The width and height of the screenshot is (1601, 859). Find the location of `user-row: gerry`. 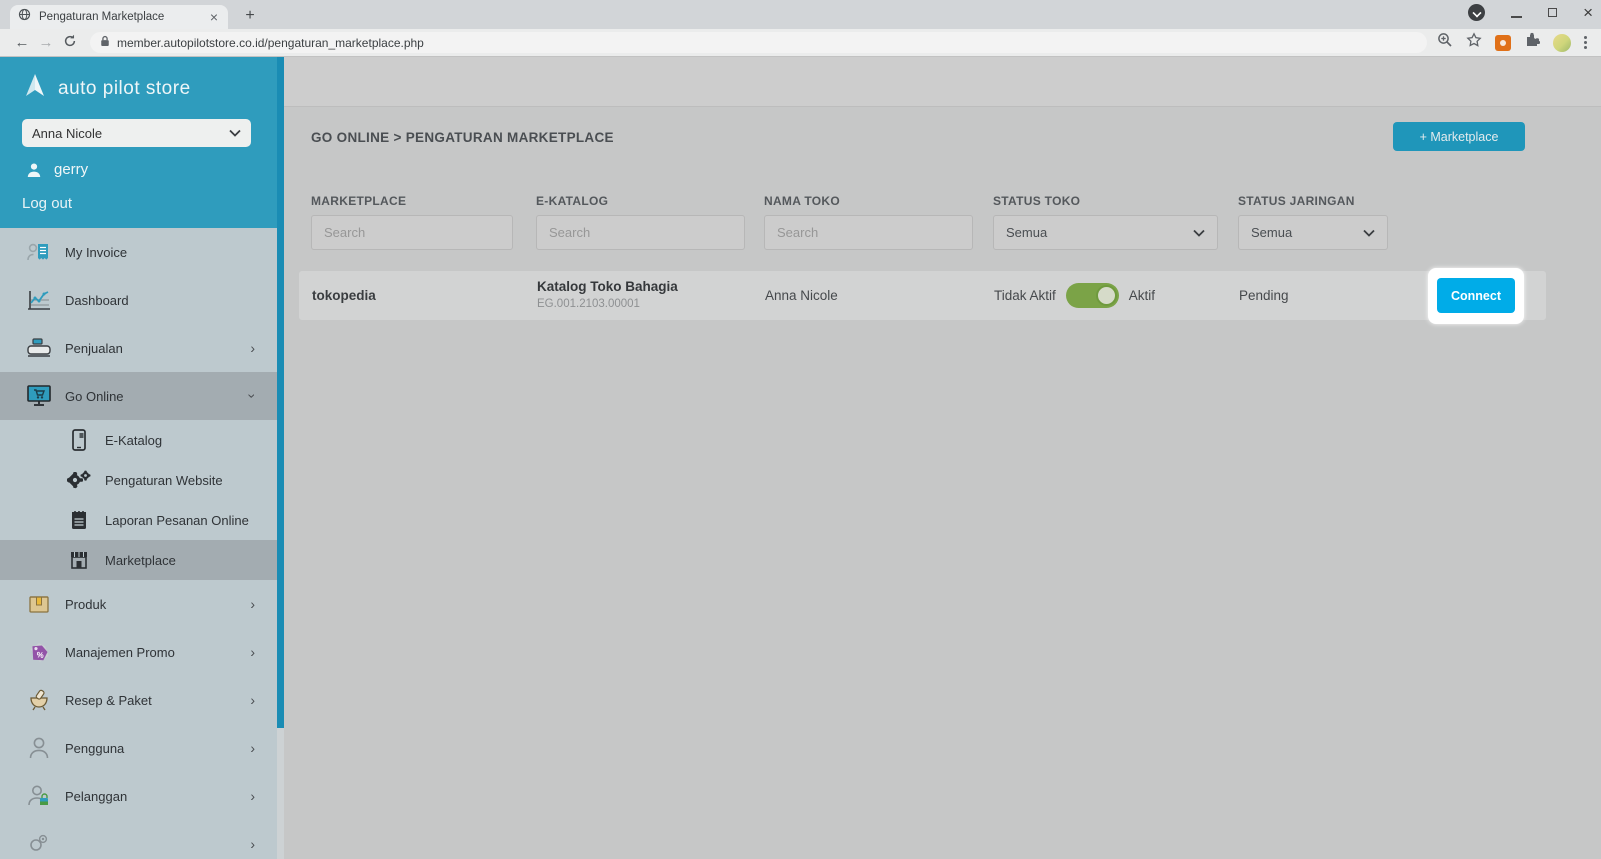

user-row: gerry is located at coordinates (57, 169).